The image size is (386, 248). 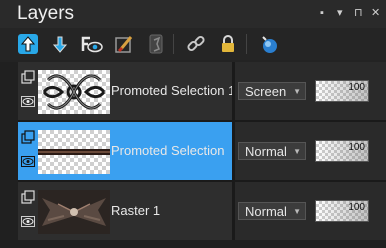 I want to click on sphere-button, so click(x=269, y=44).